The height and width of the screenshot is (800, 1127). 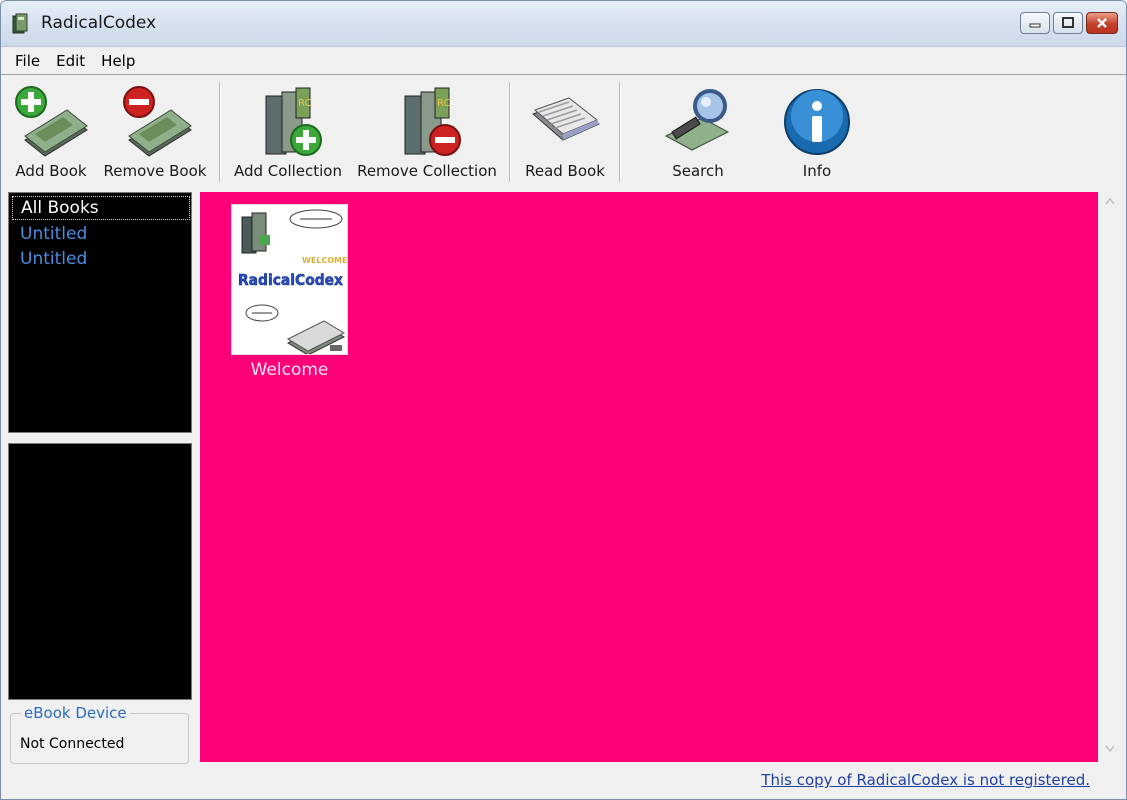 I want to click on remove-collection-label: Remove Collection, so click(x=427, y=171).